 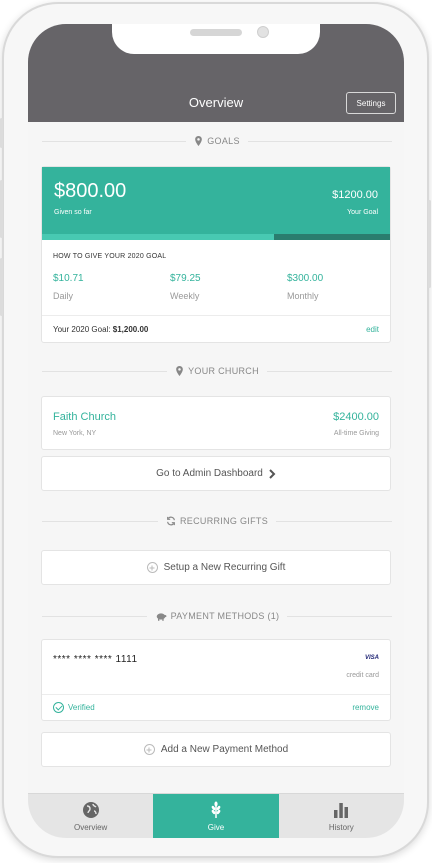 What do you see at coordinates (95, 659) in the screenshot?
I see `card-number: **** **** **** 1111` at bounding box center [95, 659].